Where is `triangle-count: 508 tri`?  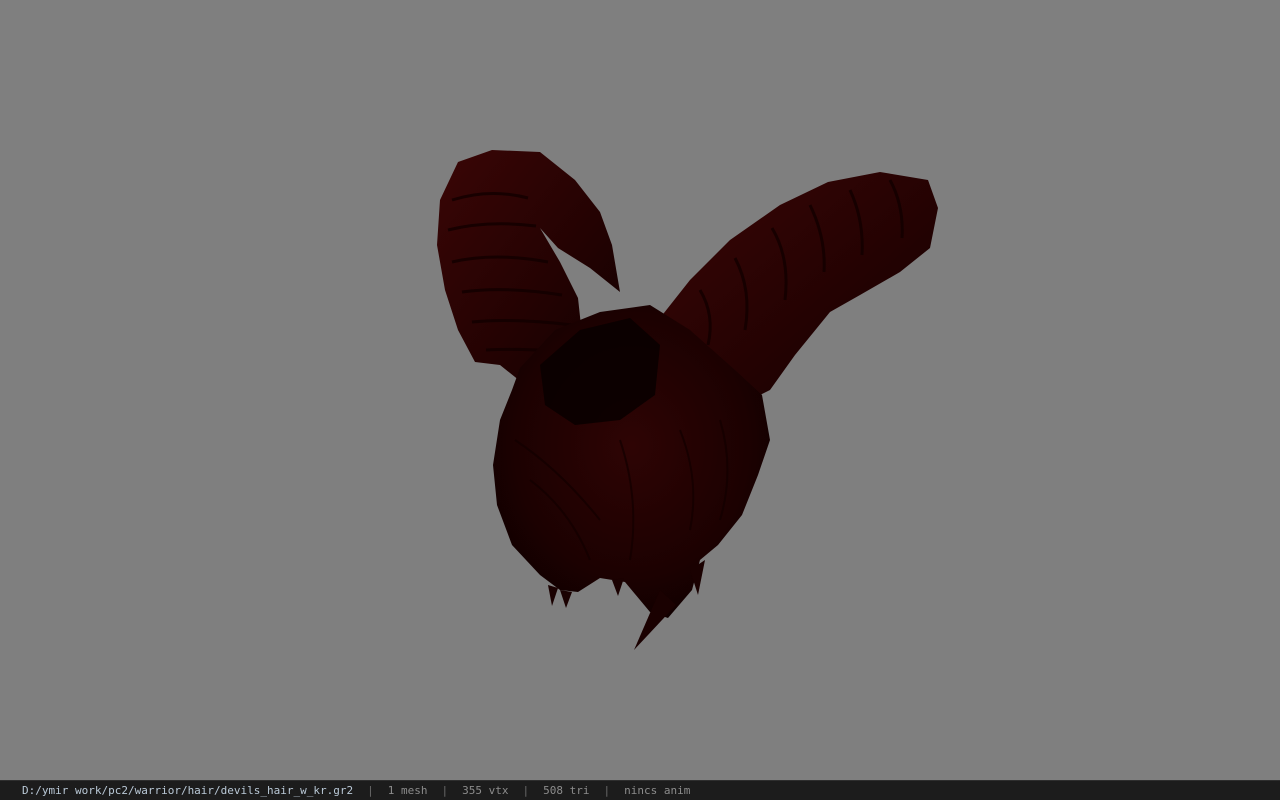 triangle-count: 508 tri is located at coordinates (566, 790).